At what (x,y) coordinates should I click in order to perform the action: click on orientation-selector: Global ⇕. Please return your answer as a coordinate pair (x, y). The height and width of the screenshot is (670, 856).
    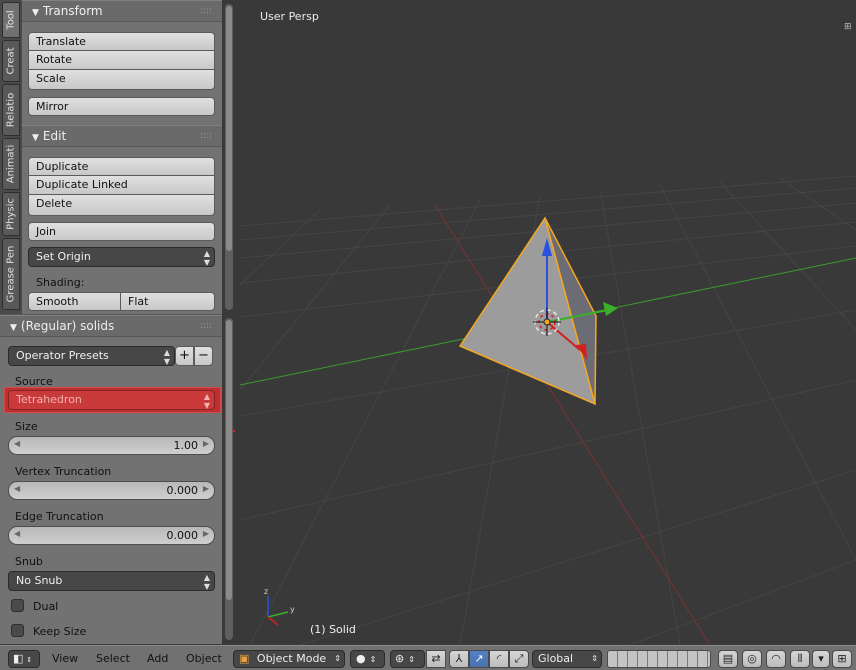
    Looking at the image, I should click on (567, 659).